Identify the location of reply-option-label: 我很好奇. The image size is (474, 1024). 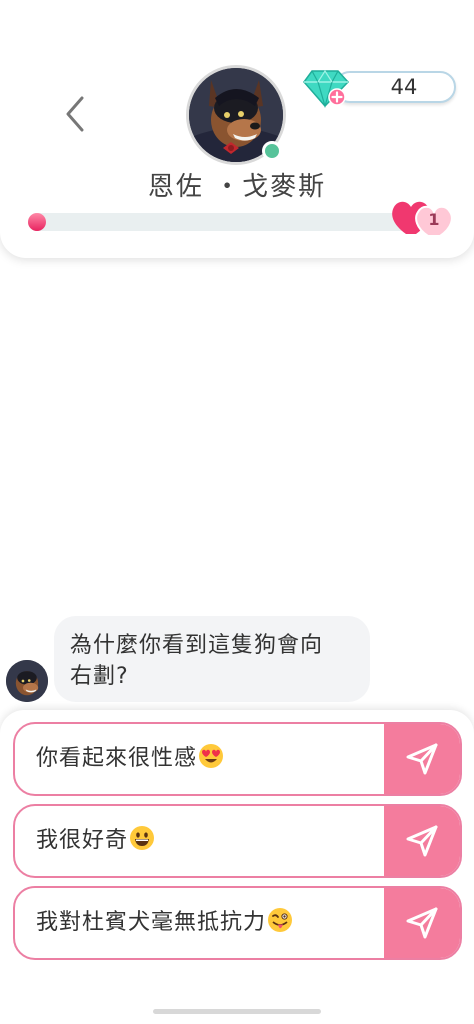
(95, 841).